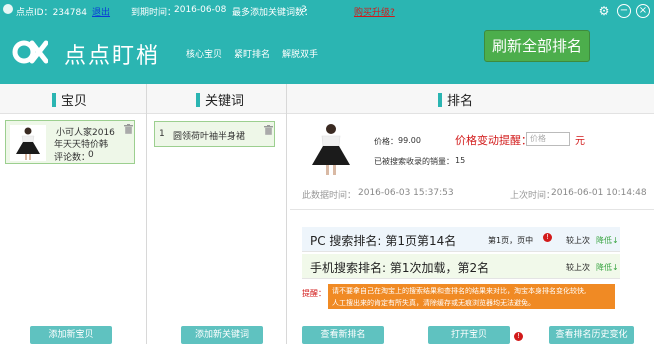 The width and height of the screenshot is (654, 344). I want to click on refresh-all-rank-button: 刷新全部排名, so click(537, 46).